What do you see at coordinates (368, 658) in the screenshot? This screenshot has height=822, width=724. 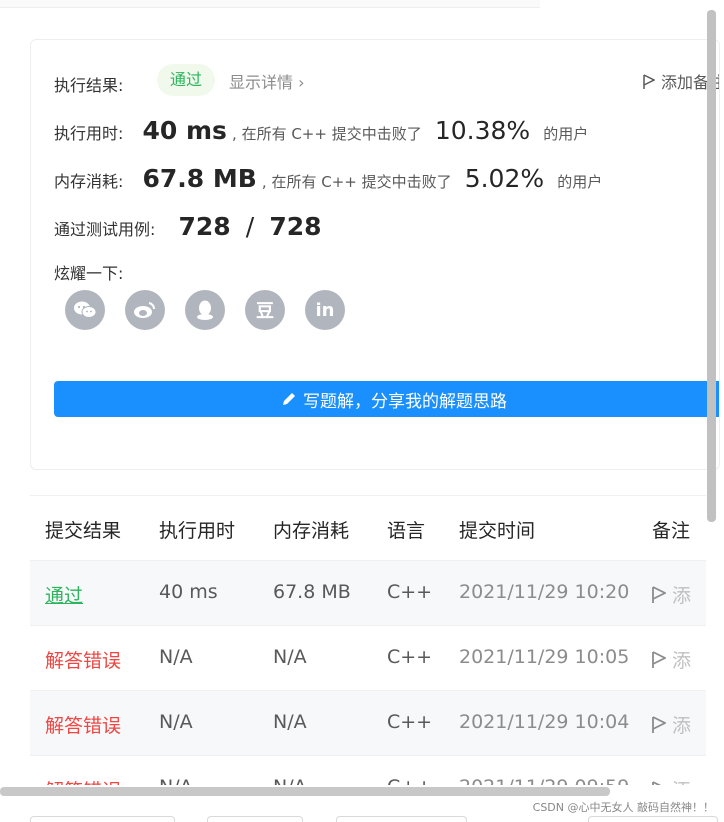 I see `table-row: 解答错误 N/A N/A C++ 2021/11/29 10:05 添` at bounding box center [368, 658].